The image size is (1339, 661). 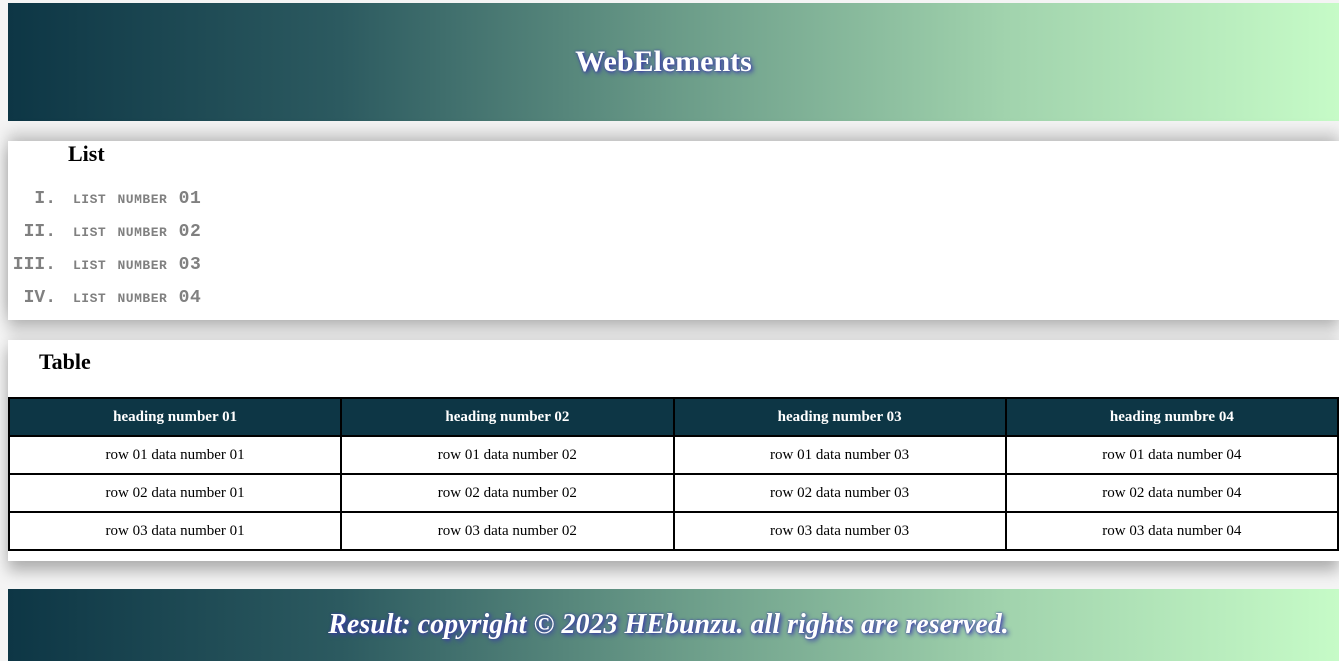 I want to click on list-item-number: 03, so click(x=190, y=265).